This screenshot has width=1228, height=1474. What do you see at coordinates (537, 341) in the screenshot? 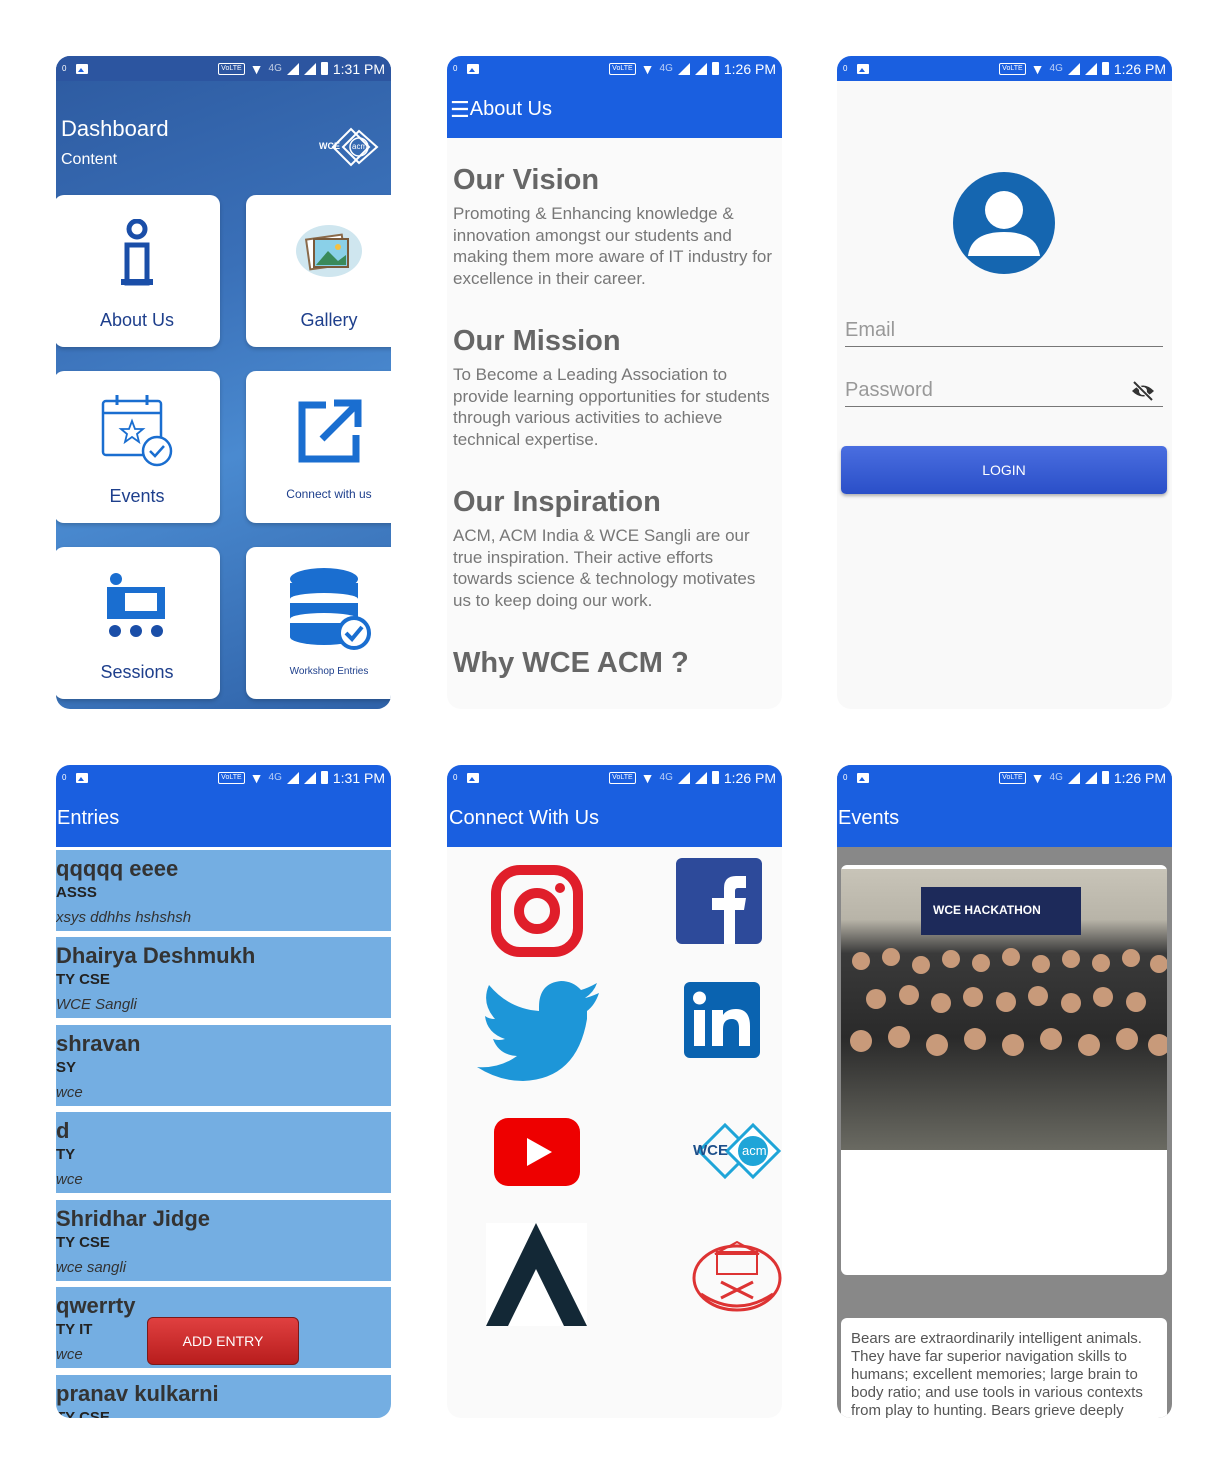
I see `mission-heading: Our Mission` at bounding box center [537, 341].